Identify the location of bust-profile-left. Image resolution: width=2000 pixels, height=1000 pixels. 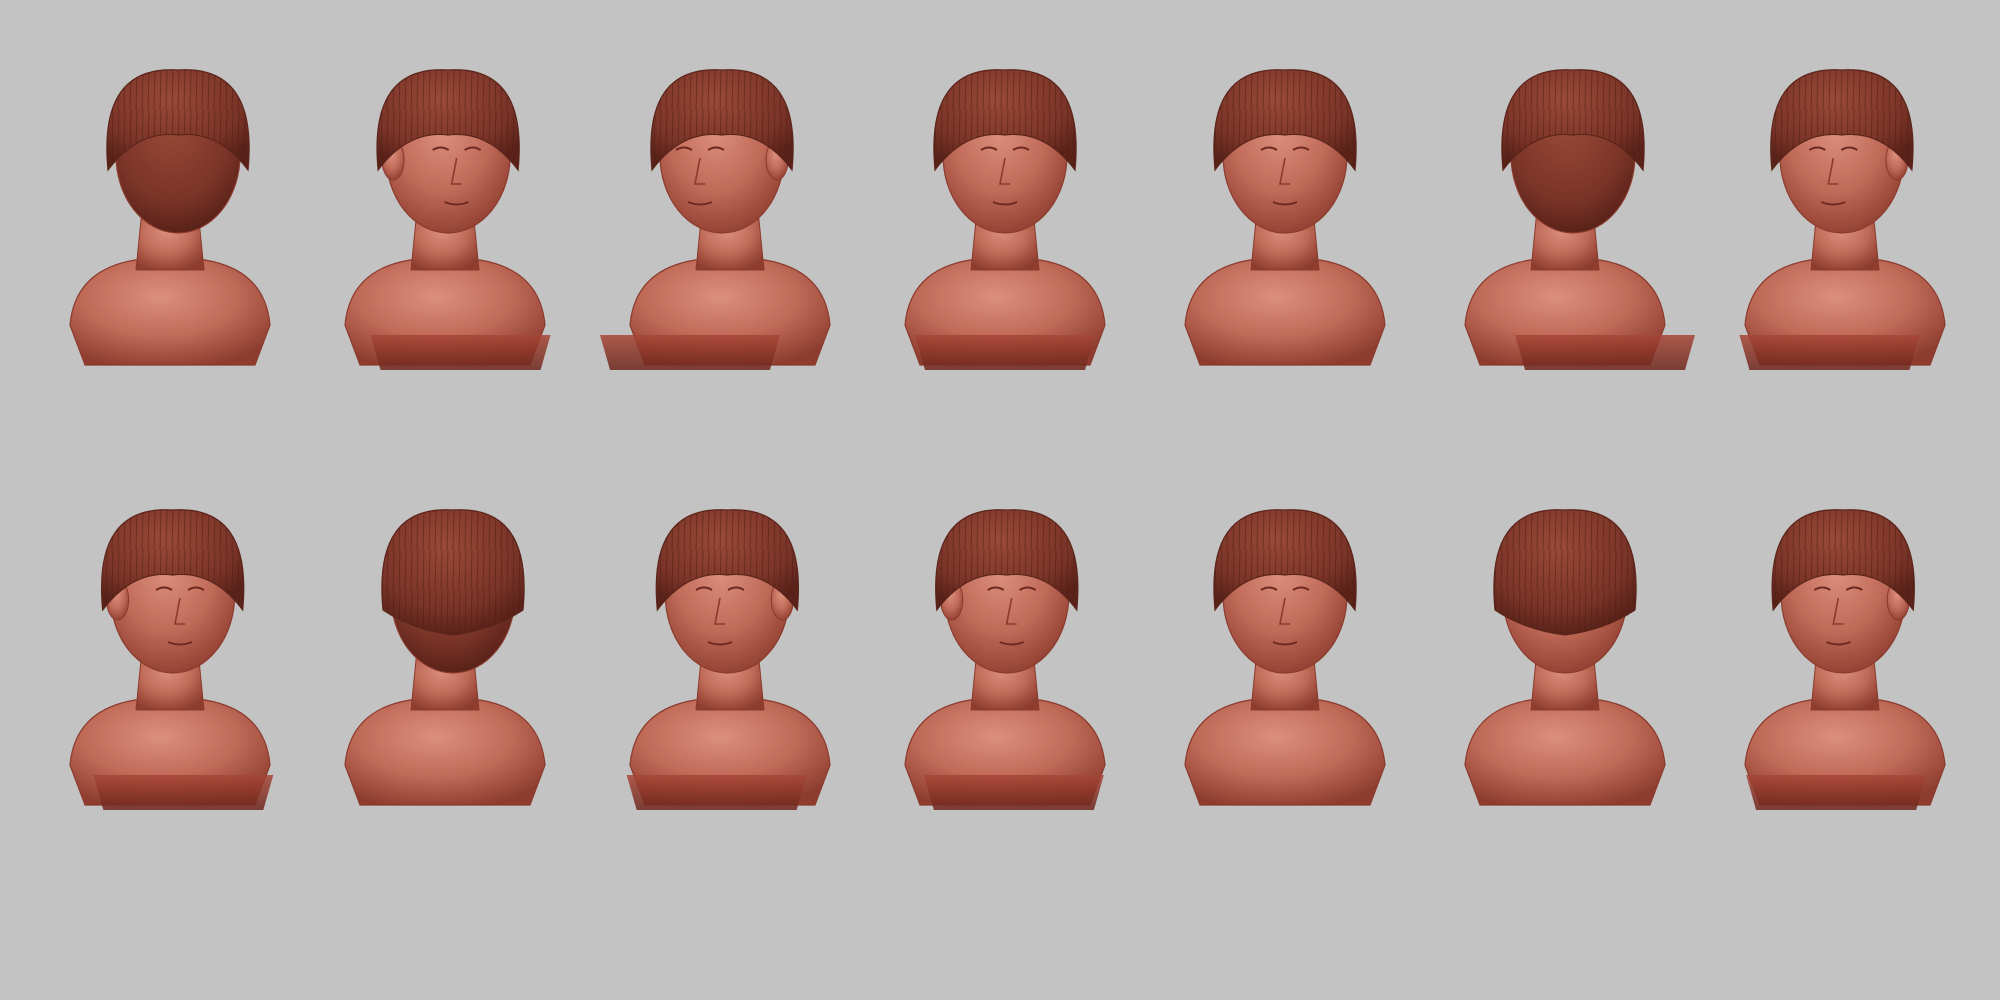
(715, 219).